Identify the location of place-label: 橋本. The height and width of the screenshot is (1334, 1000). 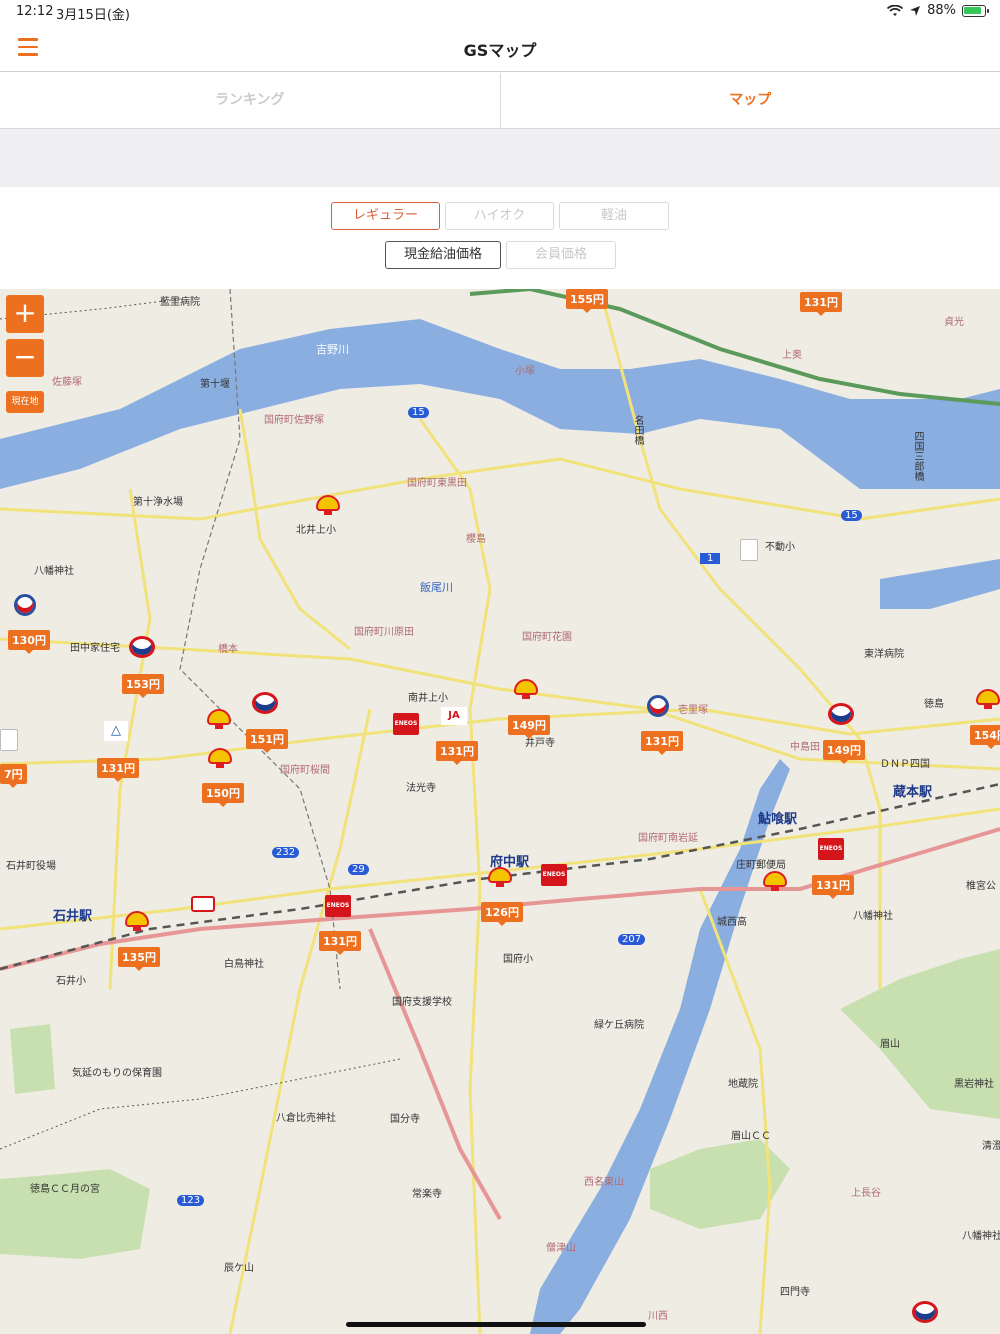
(228, 649).